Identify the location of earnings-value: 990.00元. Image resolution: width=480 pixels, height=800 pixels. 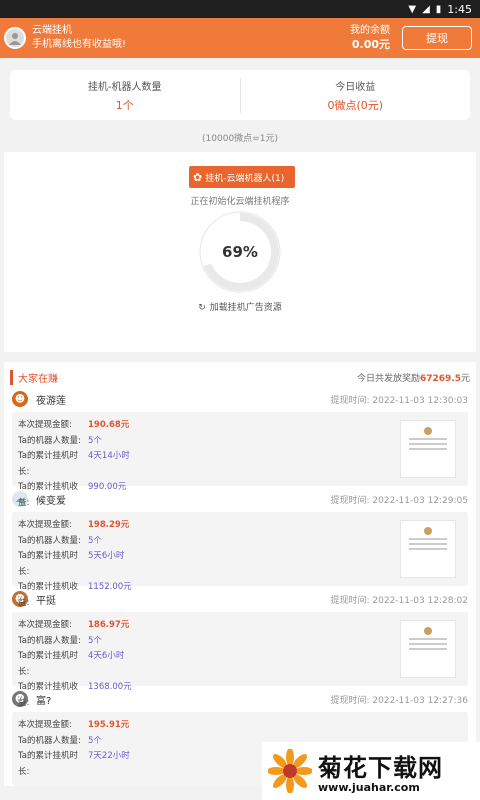
(107, 487).